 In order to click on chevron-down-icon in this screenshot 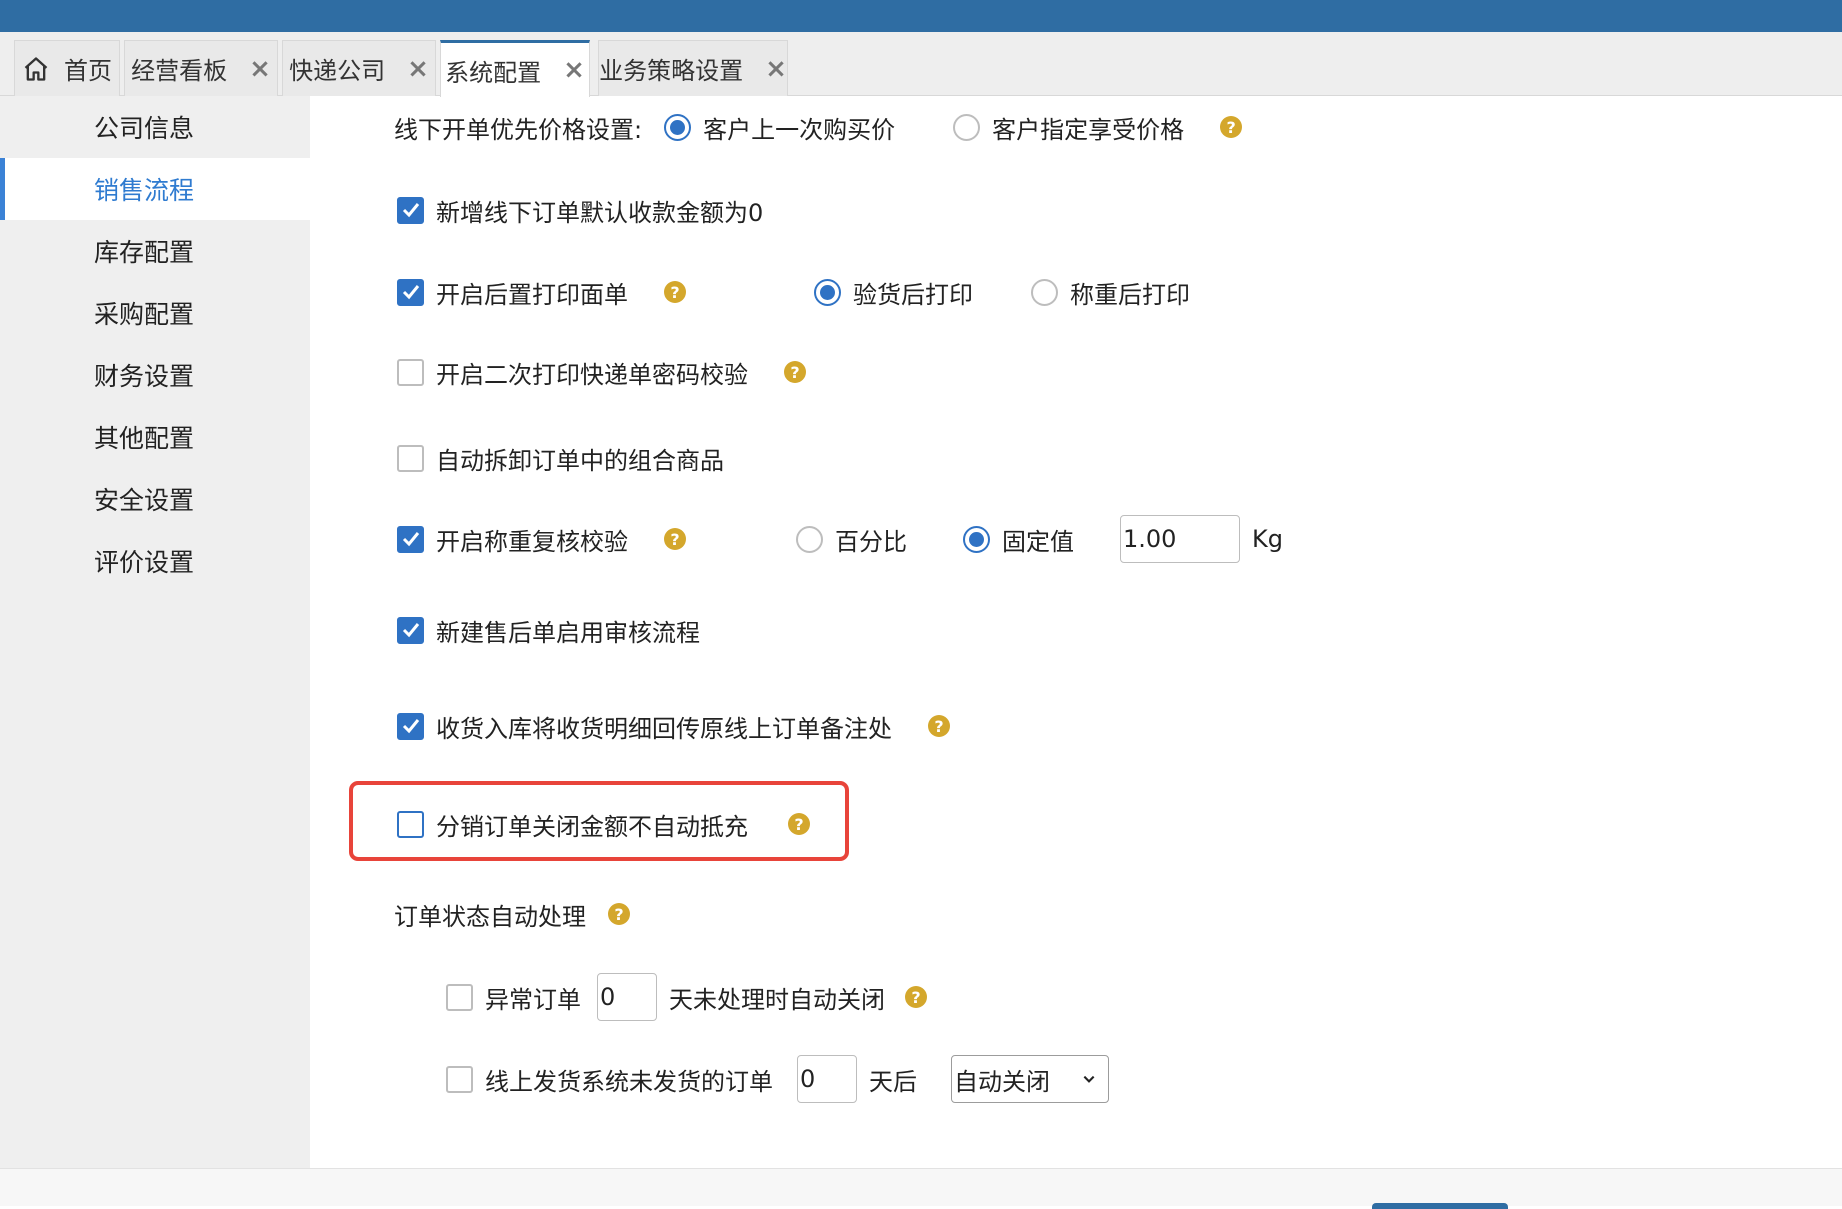, I will do `click(1089, 1079)`.